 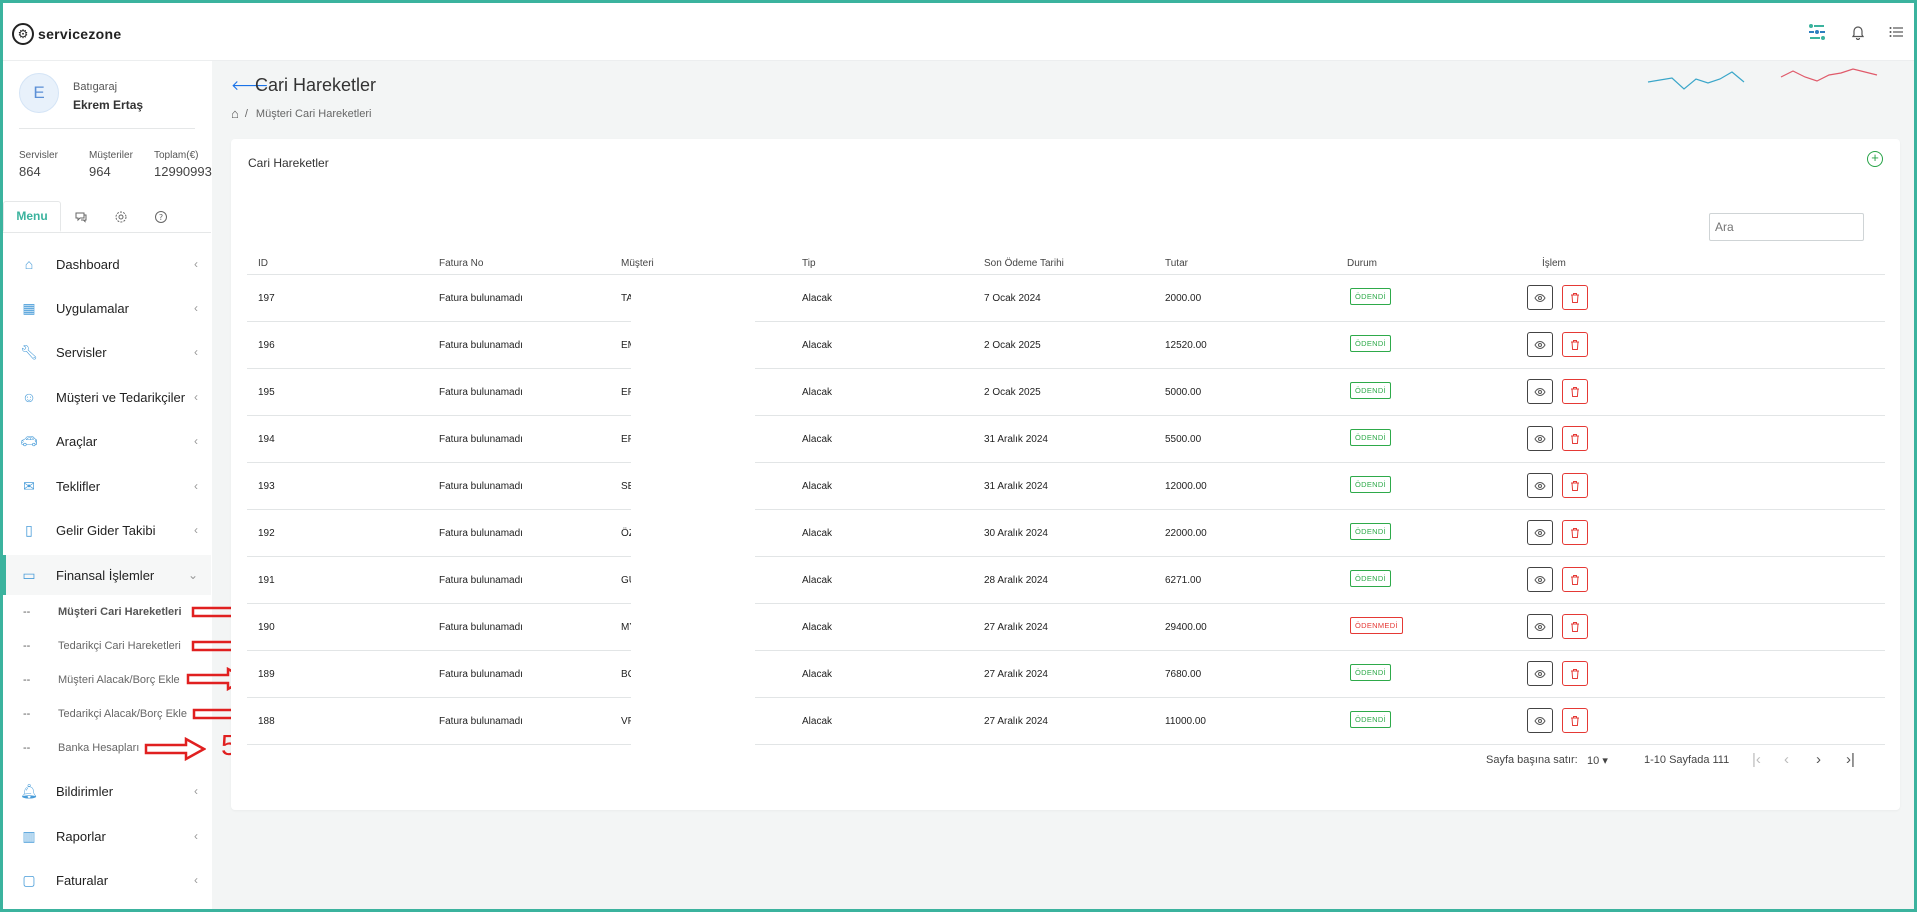 I want to click on sidebar-subitem-tedarikci-cari: -- Tedarikçi Cari Hareketleri, so click(x=107, y=646).